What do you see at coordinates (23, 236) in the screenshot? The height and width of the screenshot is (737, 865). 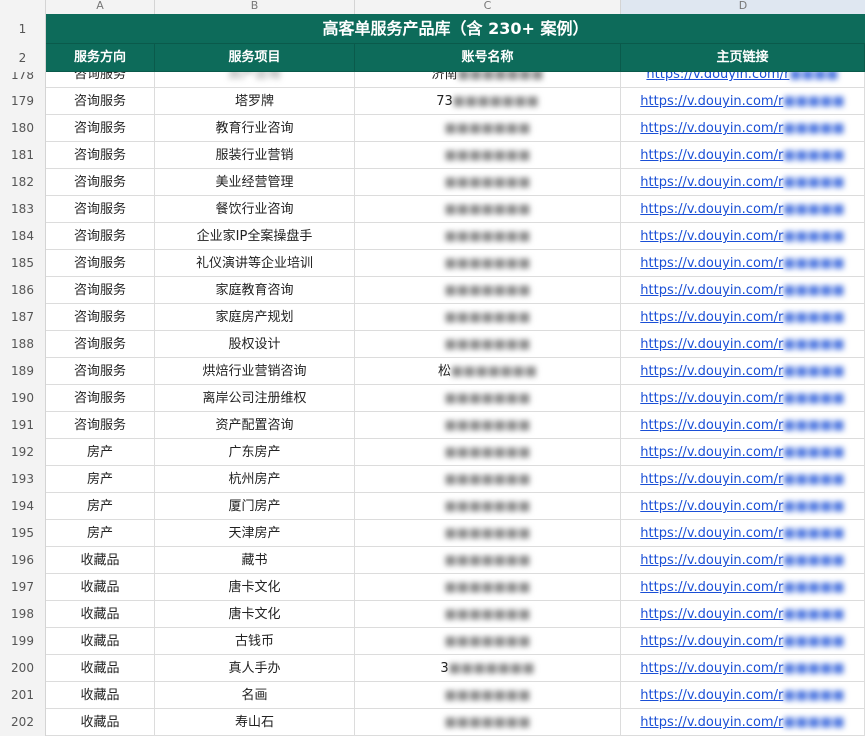 I see `row-header: 184` at bounding box center [23, 236].